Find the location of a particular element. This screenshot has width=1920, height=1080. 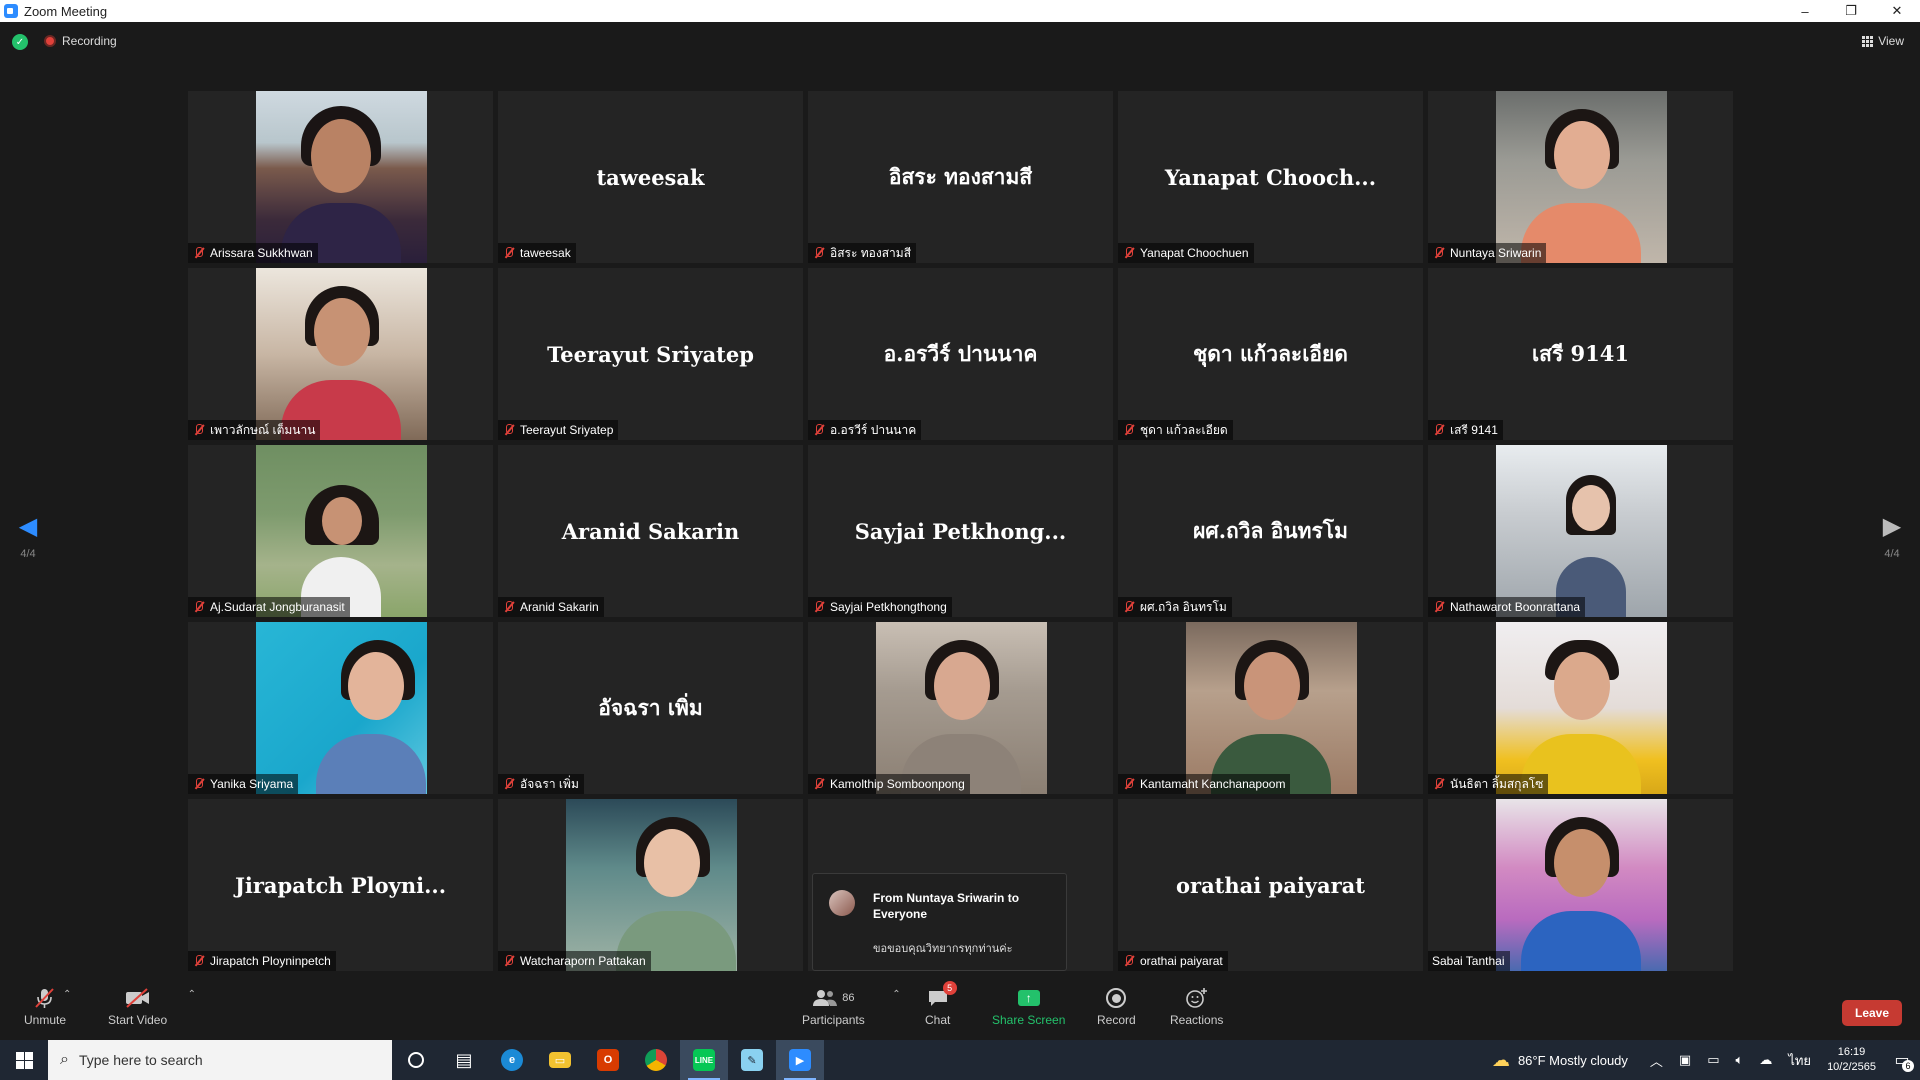

participant-tile: Aj.Sudarat Jongburanasit is located at coordinates (340, 531).